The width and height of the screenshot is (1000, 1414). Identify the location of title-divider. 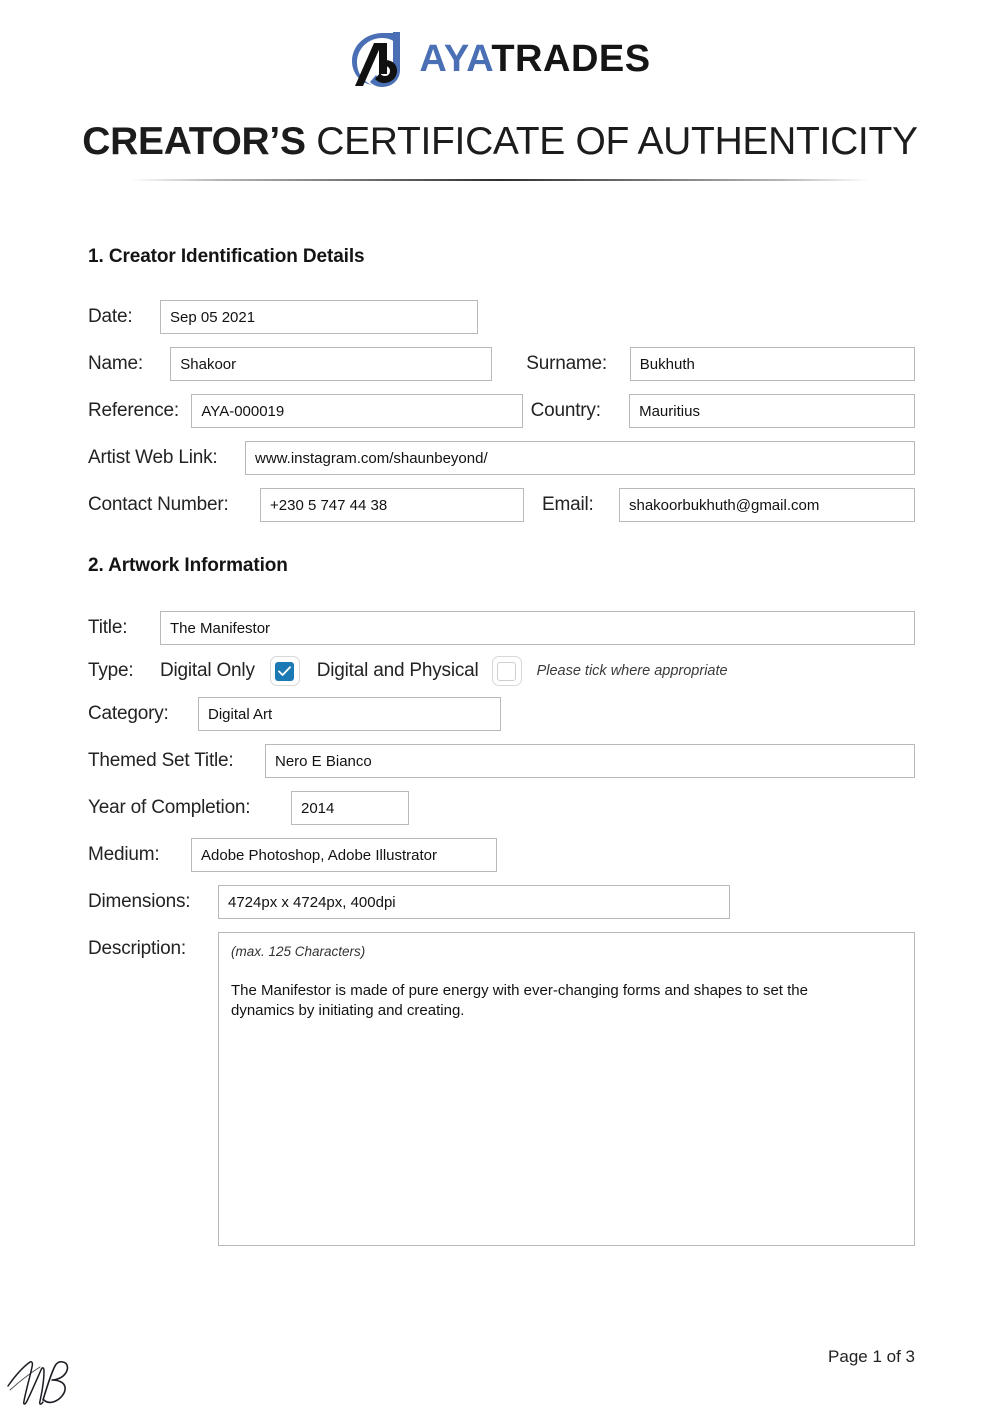
(500, 180).